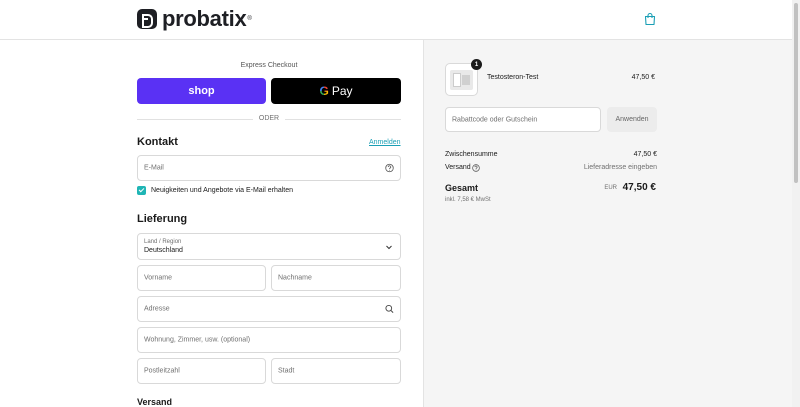  What do you see at coordinates (163, 250) in the screenshot?
I see `country-value: Deutschland` at bounding box center [163, 250].